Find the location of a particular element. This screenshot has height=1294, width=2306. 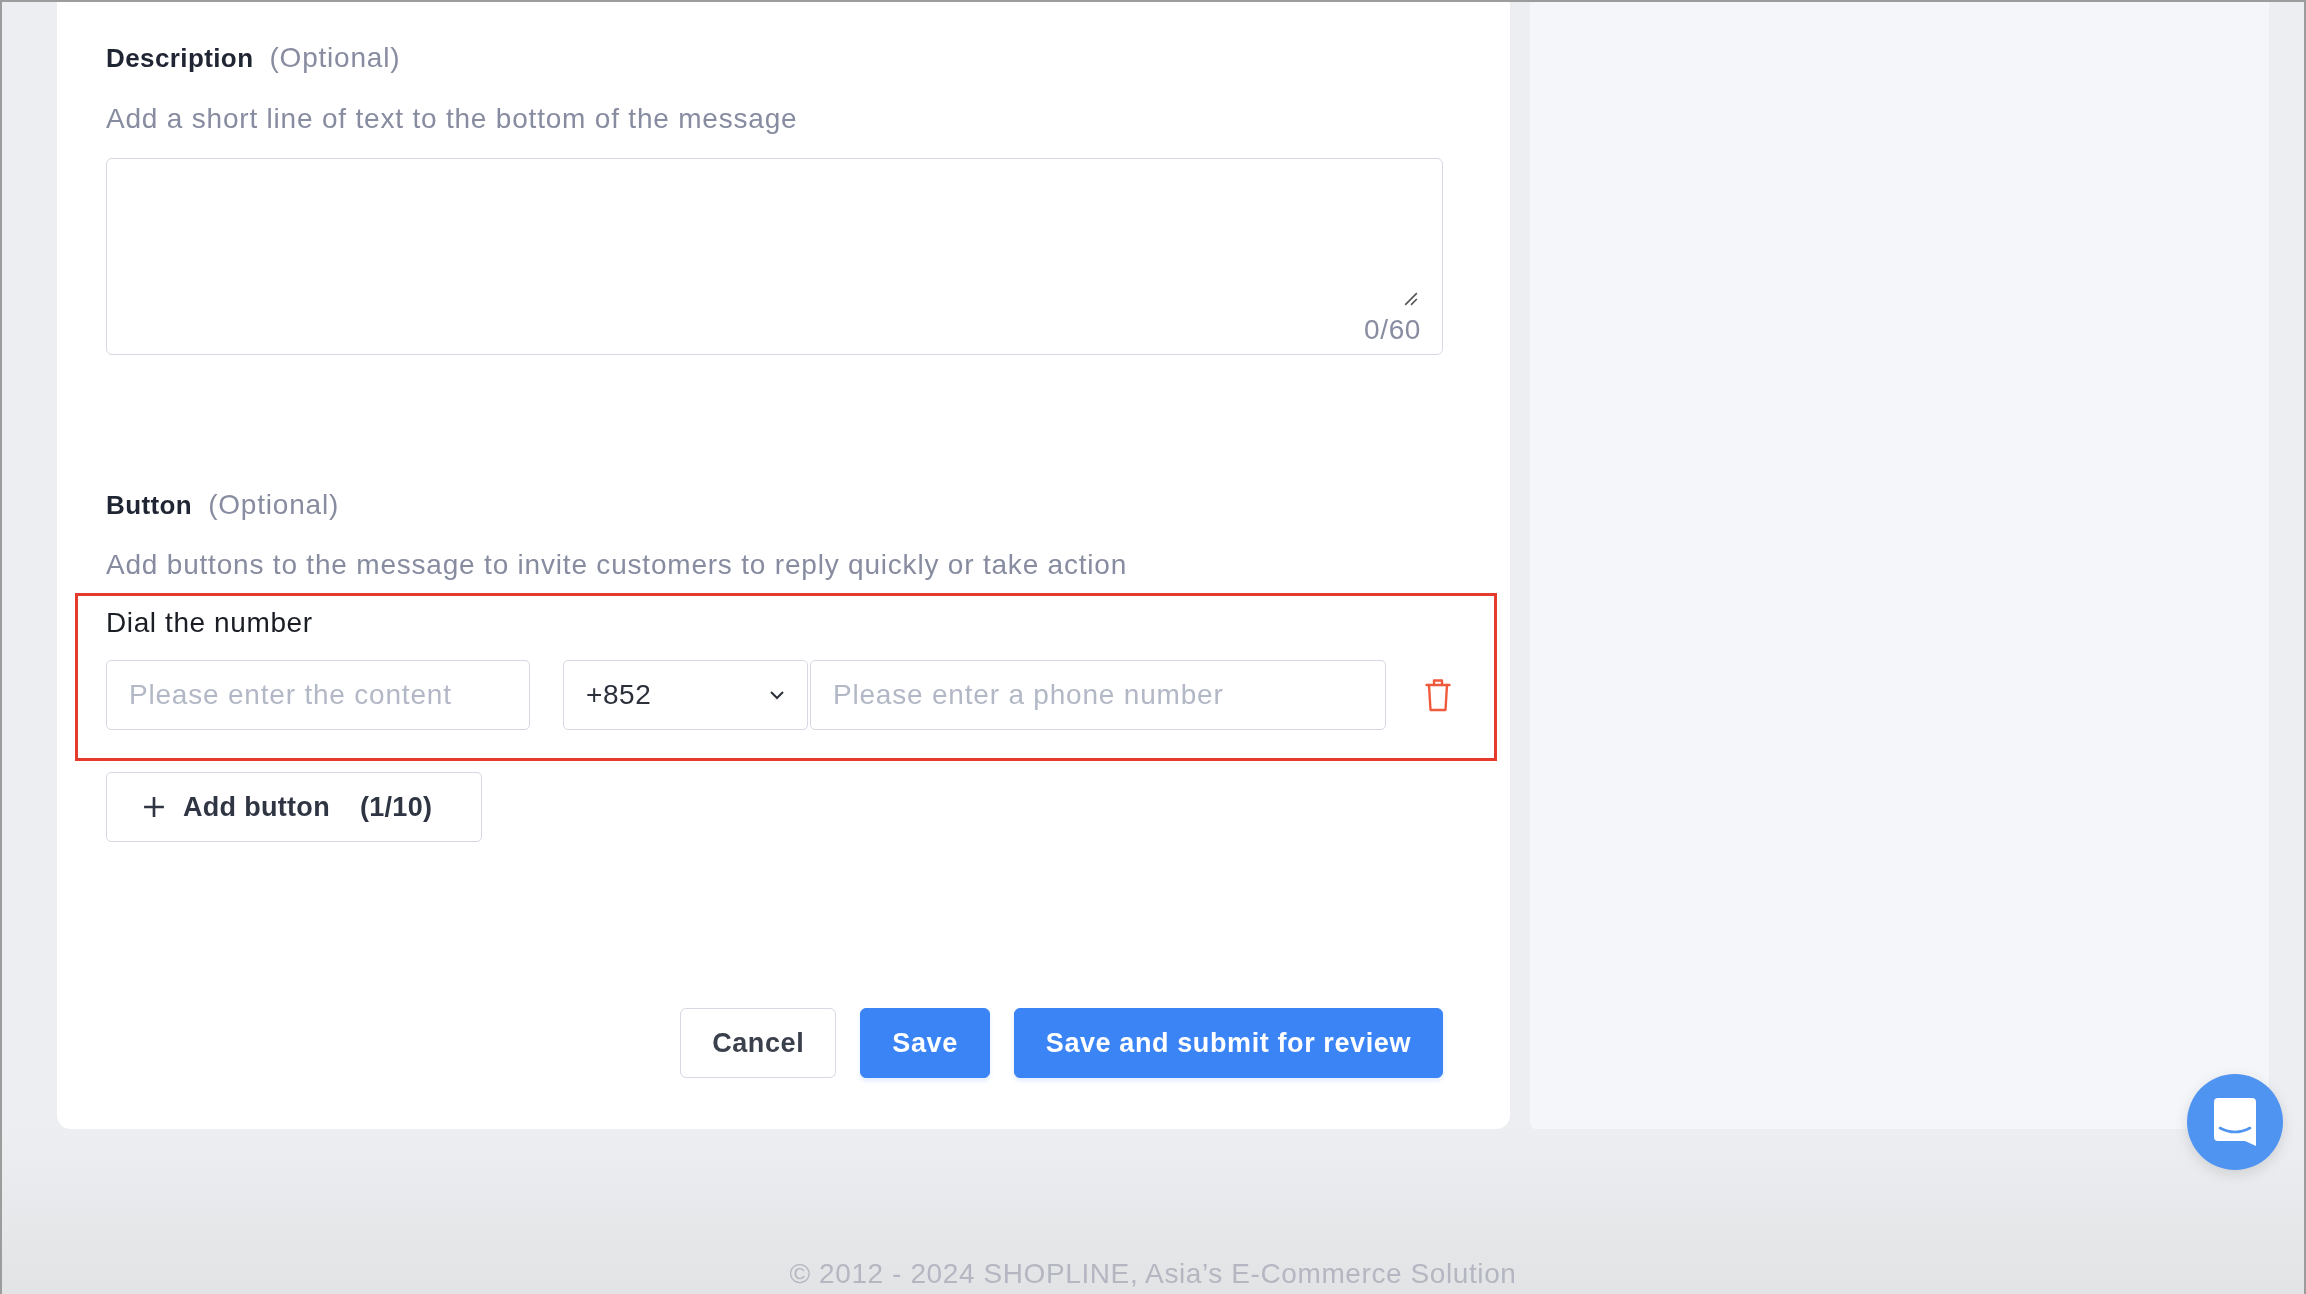

content-input: Please enter the content is located at coordinates (318, 695).